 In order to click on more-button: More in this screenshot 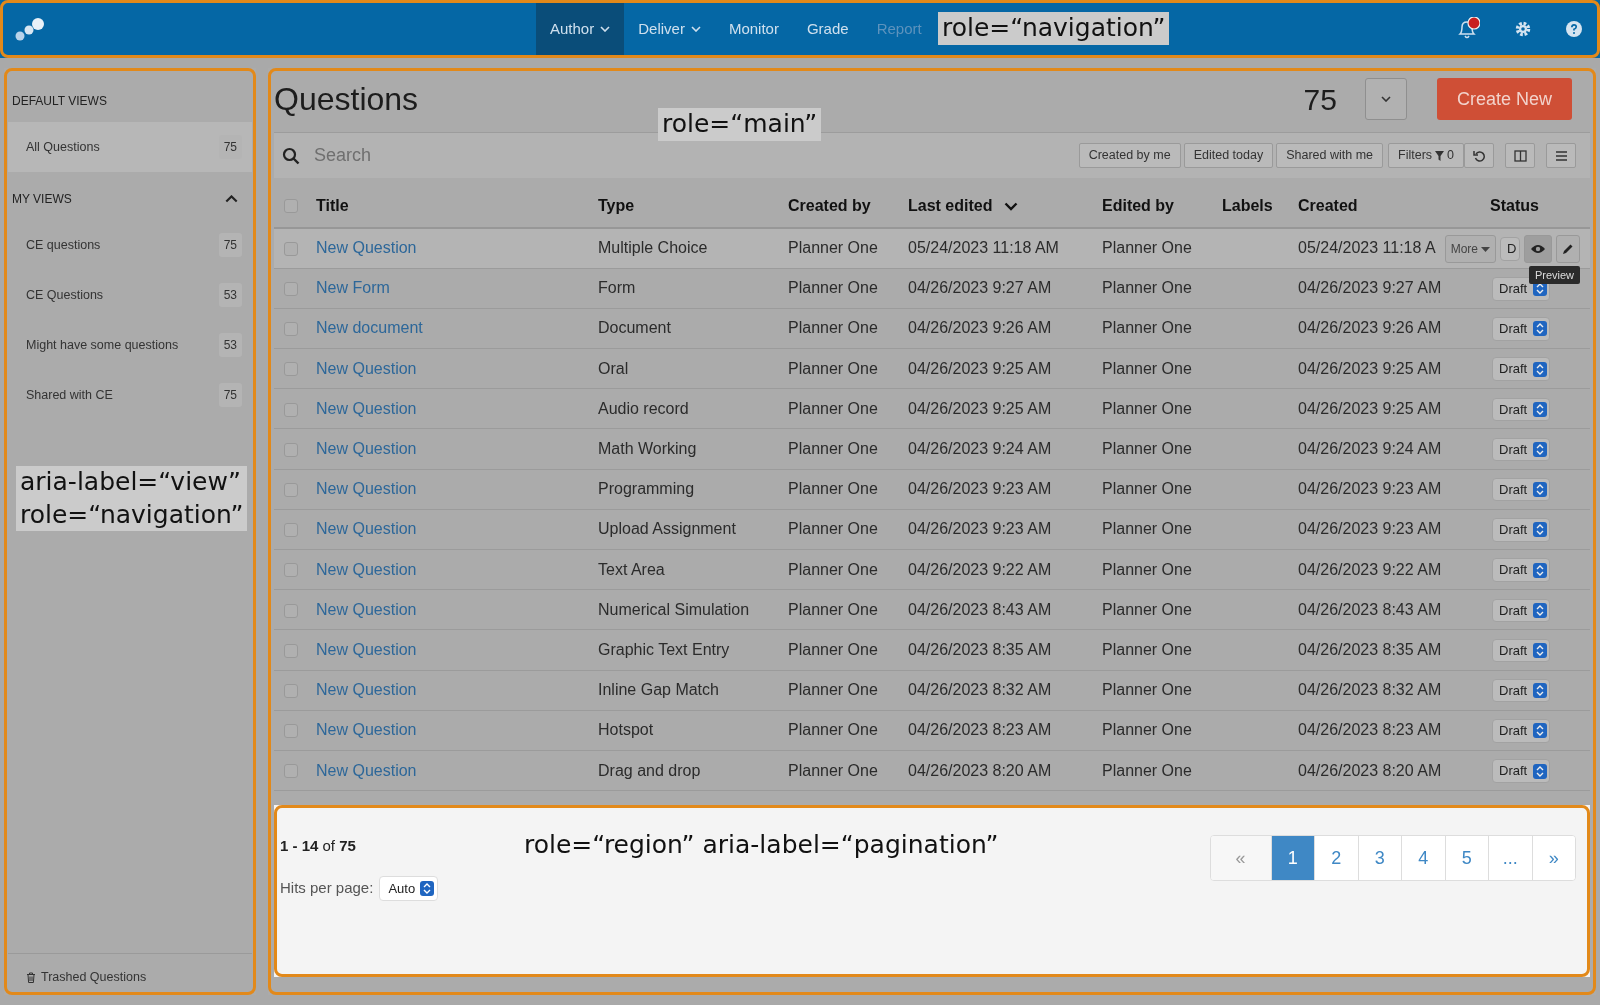, I will do `click(1470, 249)`.